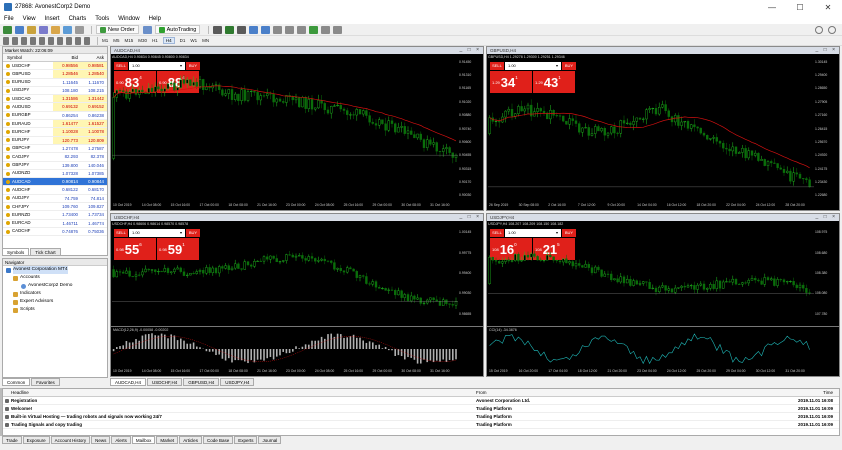  What do you see at coordinates (16, 382) in the screenshot?
I see `tab-common: Common` at bounding box center [16, 382].